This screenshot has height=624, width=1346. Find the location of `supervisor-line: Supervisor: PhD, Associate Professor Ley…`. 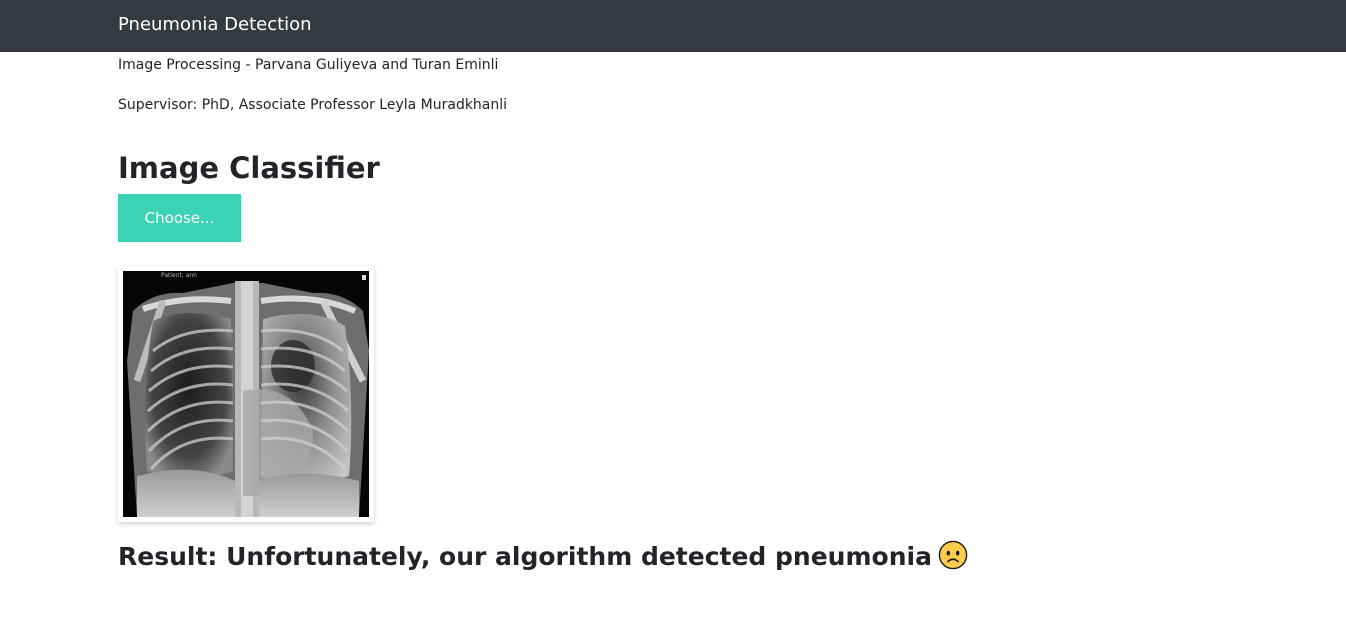

supervisor-line: Supervisor: PhD, Associate Professor Ley… is located at coordinates (313, 105).